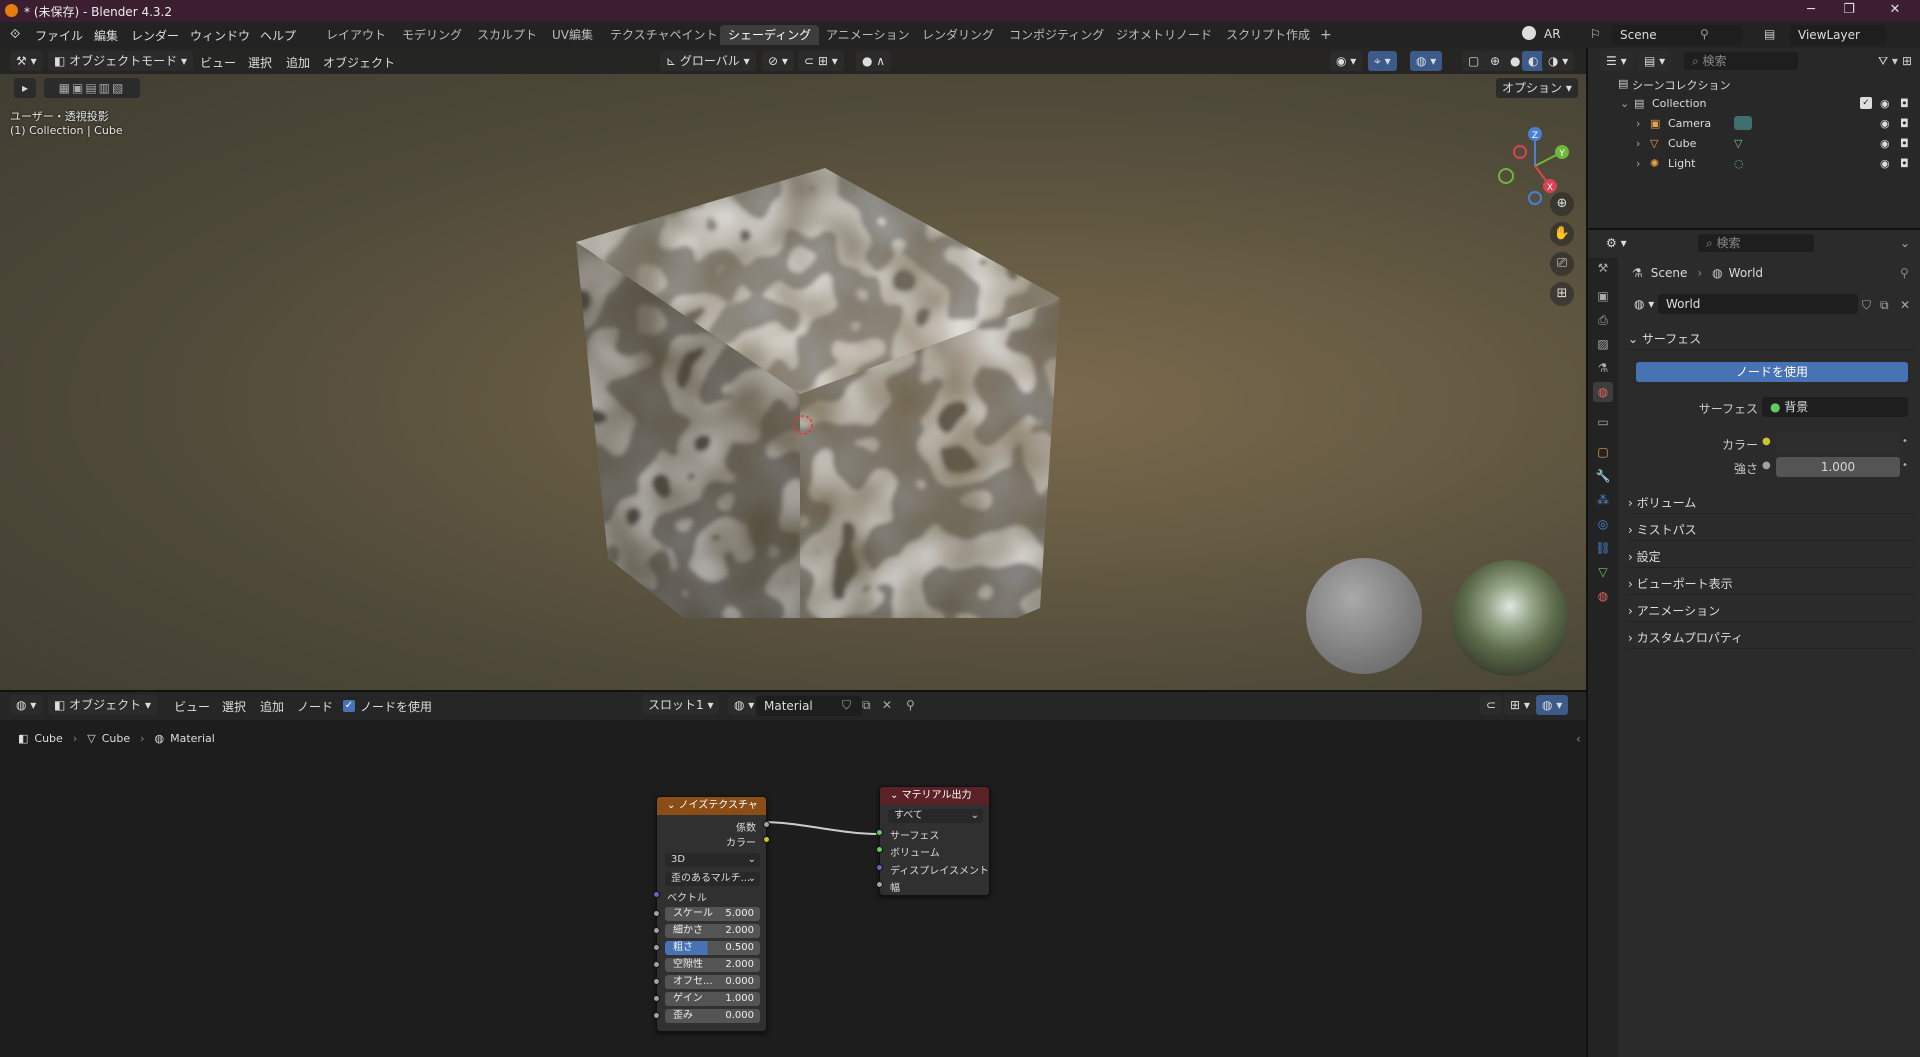 The width and height of the screenshot is (1920, 1057). I want to click on input-scale-socket, so click(656, 913).